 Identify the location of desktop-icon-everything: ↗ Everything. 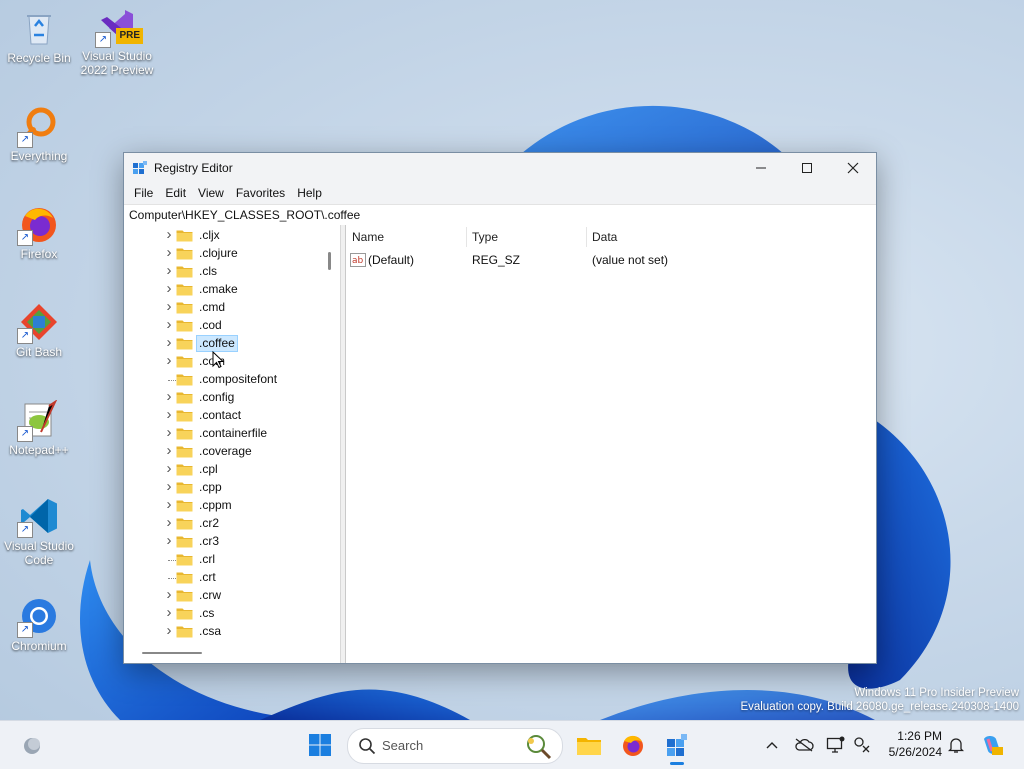
(39, 134).